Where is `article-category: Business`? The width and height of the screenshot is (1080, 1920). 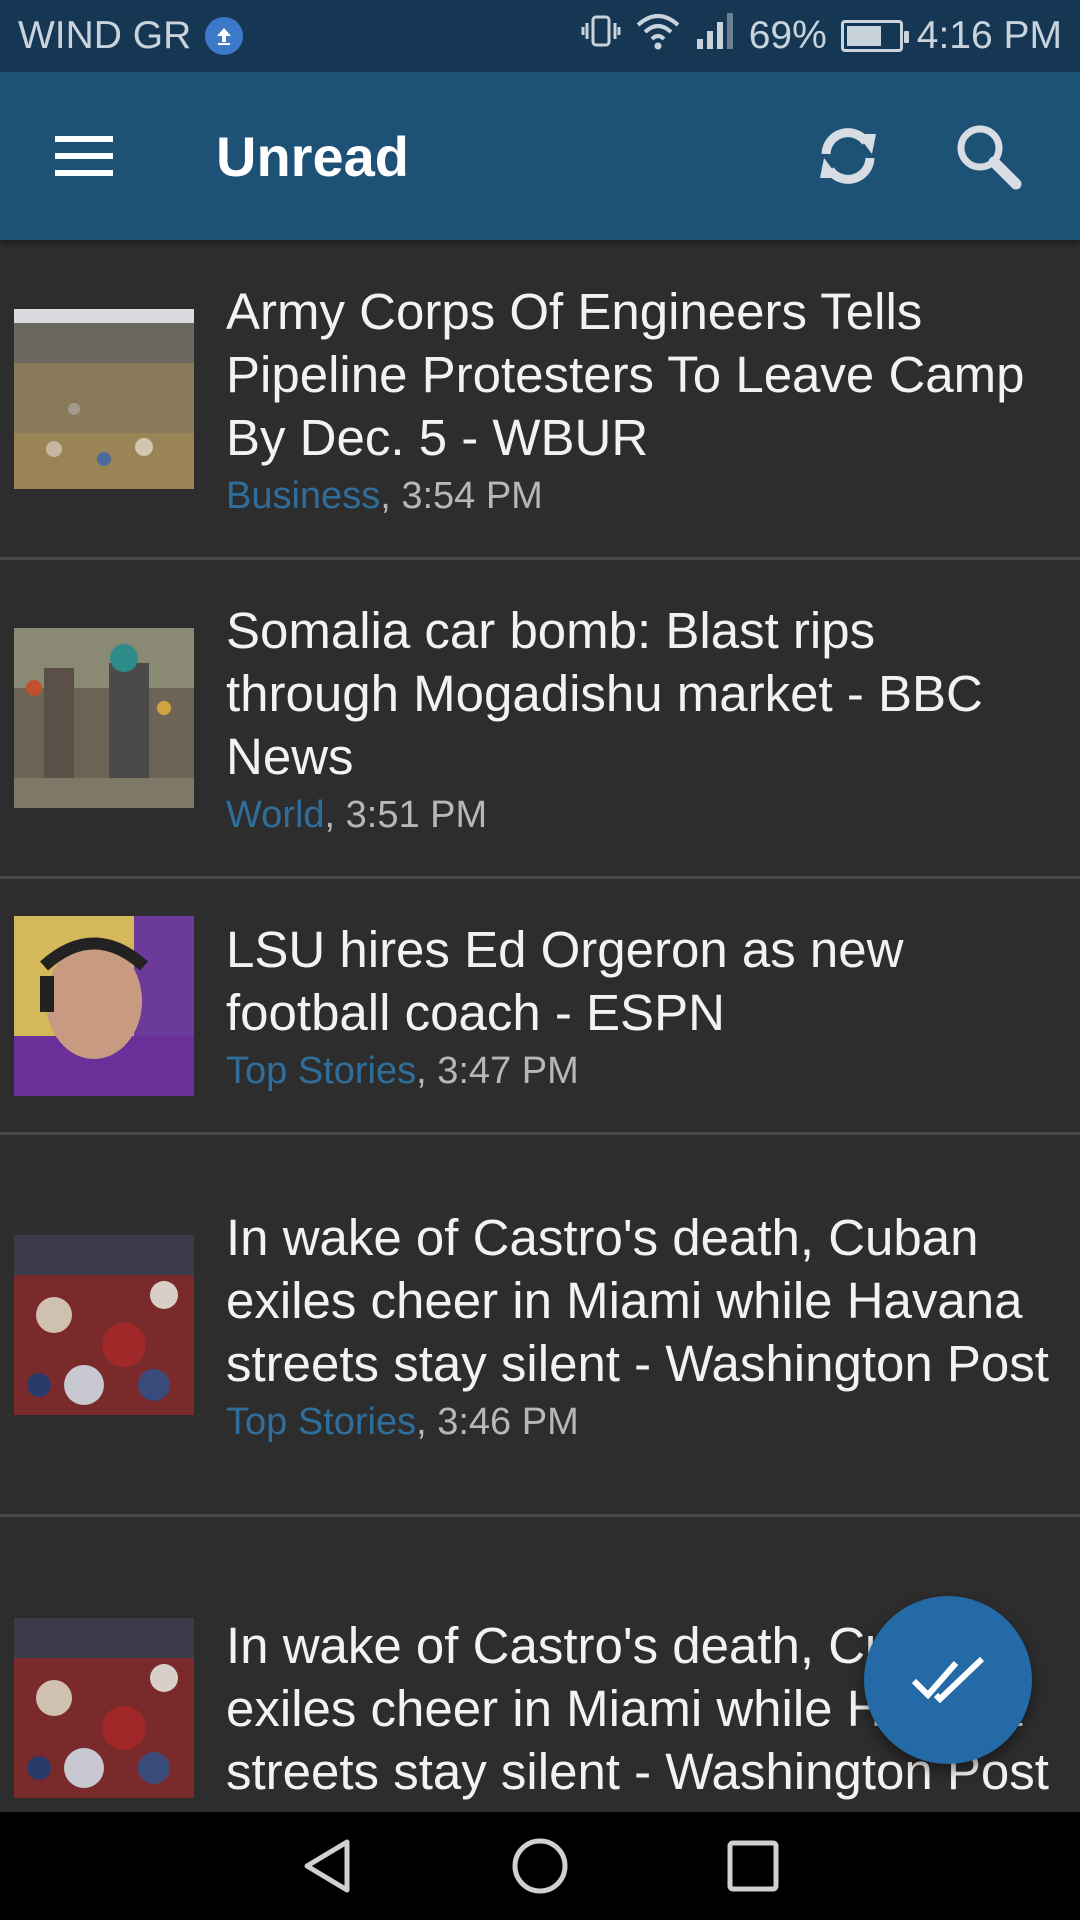 article-category: Business is located at coordinates (303, 496).